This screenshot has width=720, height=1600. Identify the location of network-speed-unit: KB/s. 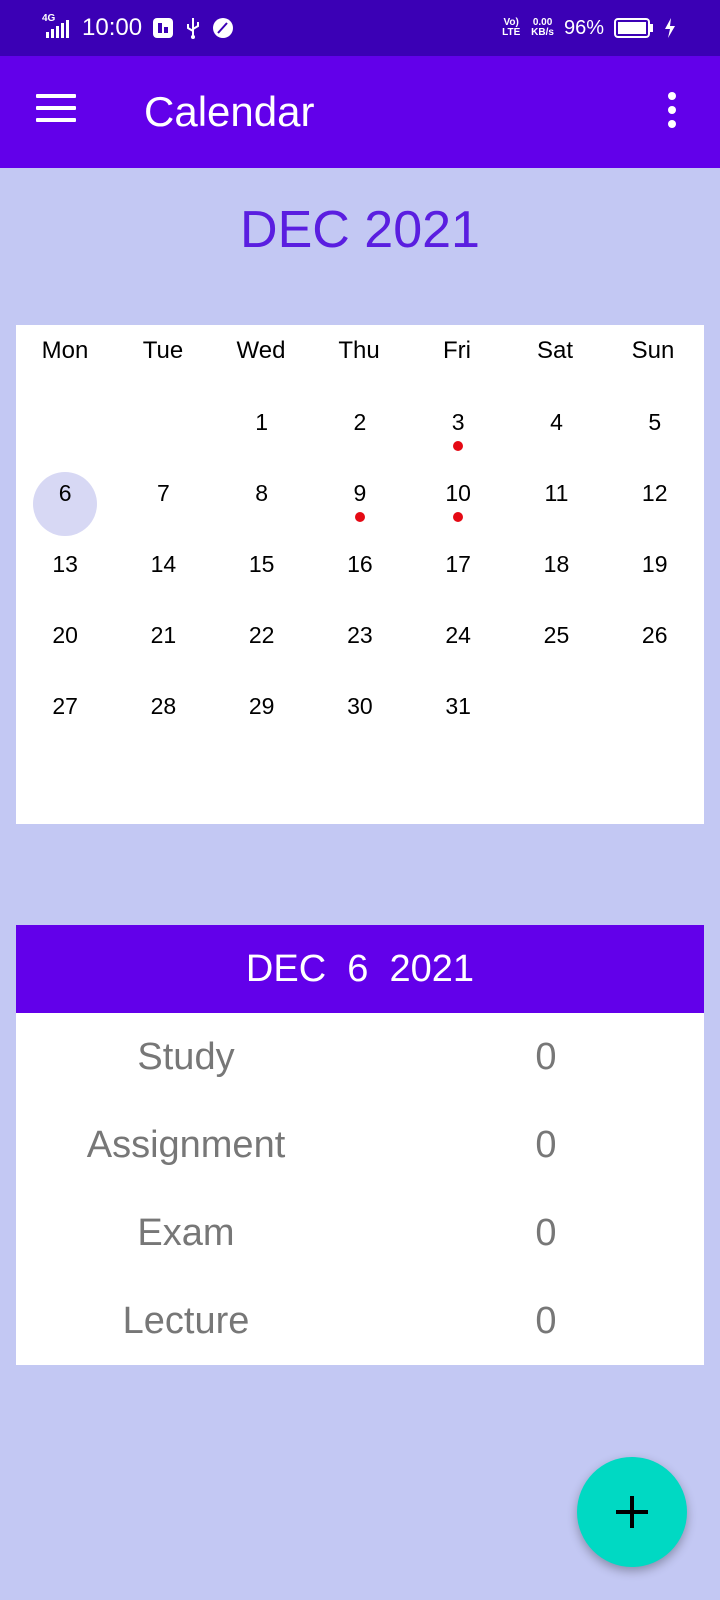
(542, 32).